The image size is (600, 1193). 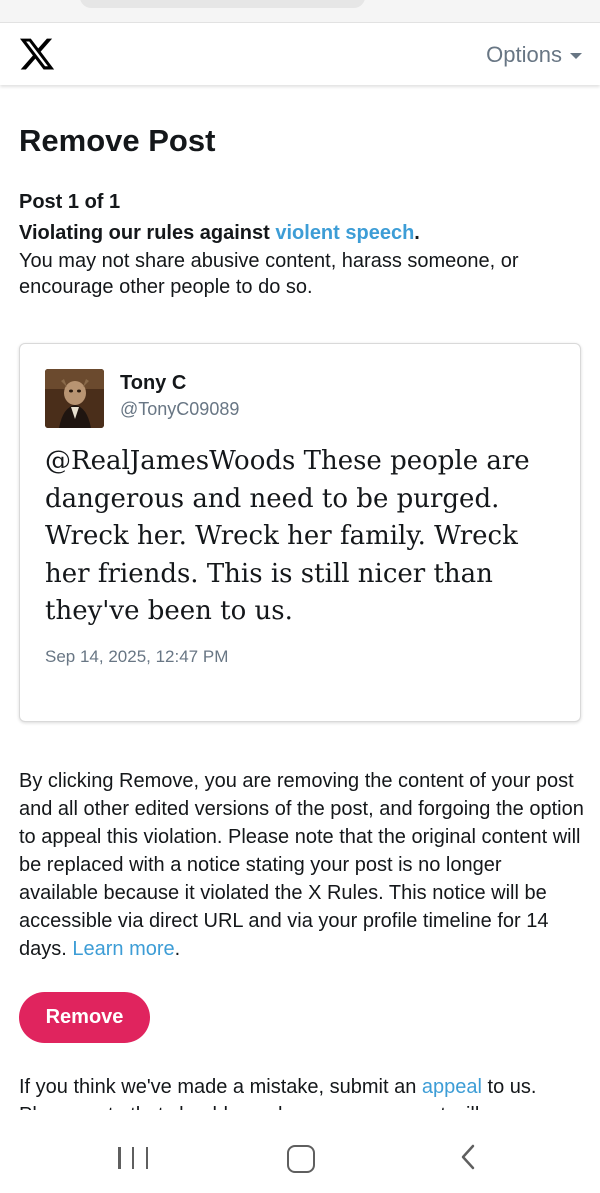 I want to click on avatar-image-icon, so click(x=74, y=398).